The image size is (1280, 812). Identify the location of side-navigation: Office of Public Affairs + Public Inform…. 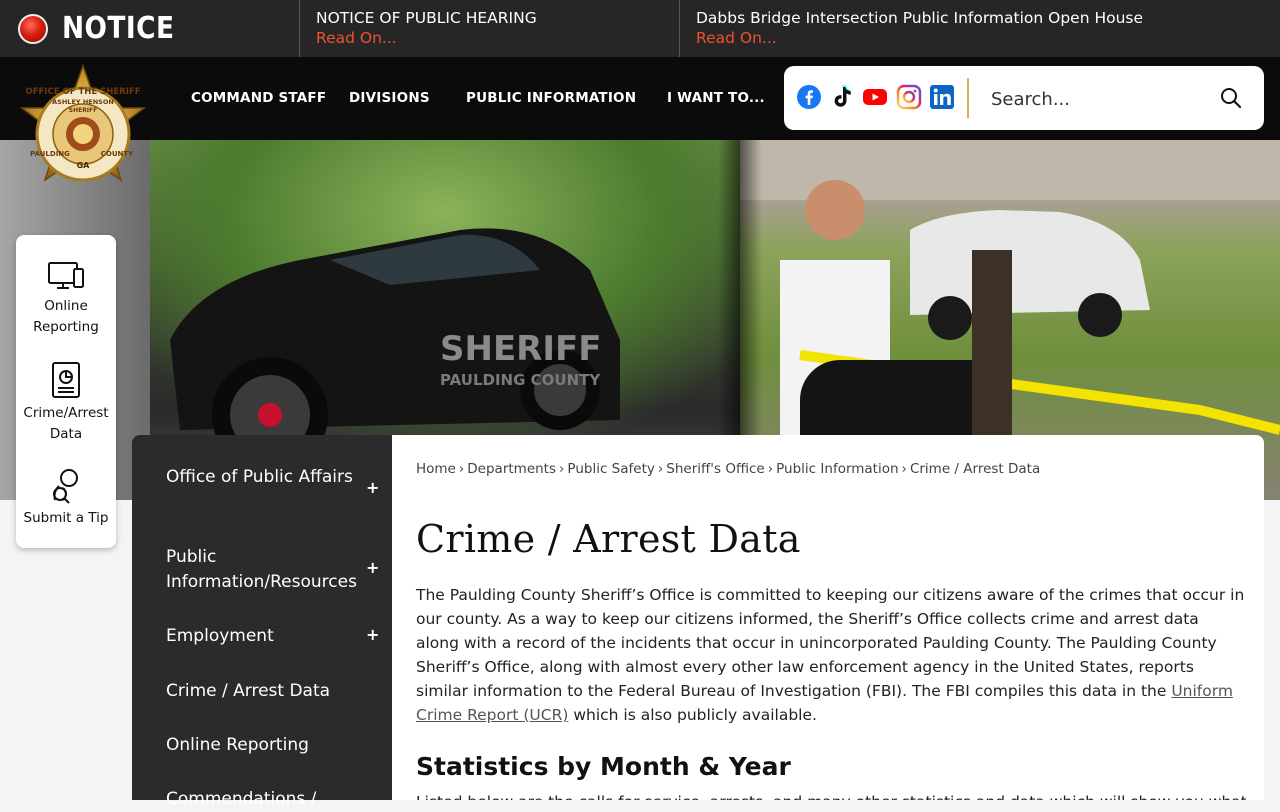
(262, 622).